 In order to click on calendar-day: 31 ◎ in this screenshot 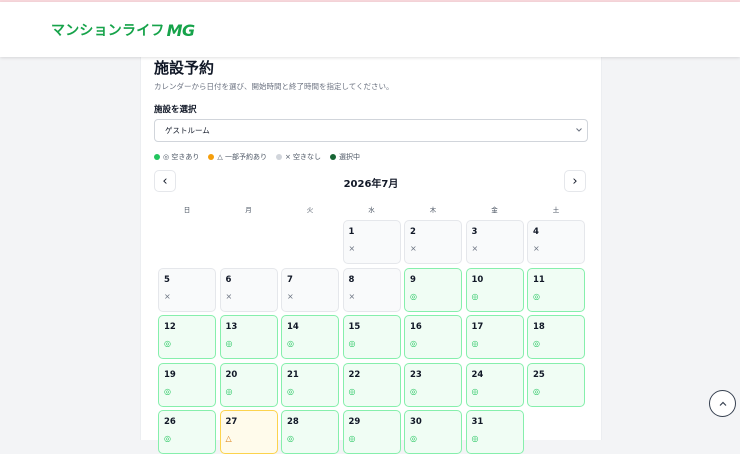, I will do `click(494, 432)`.